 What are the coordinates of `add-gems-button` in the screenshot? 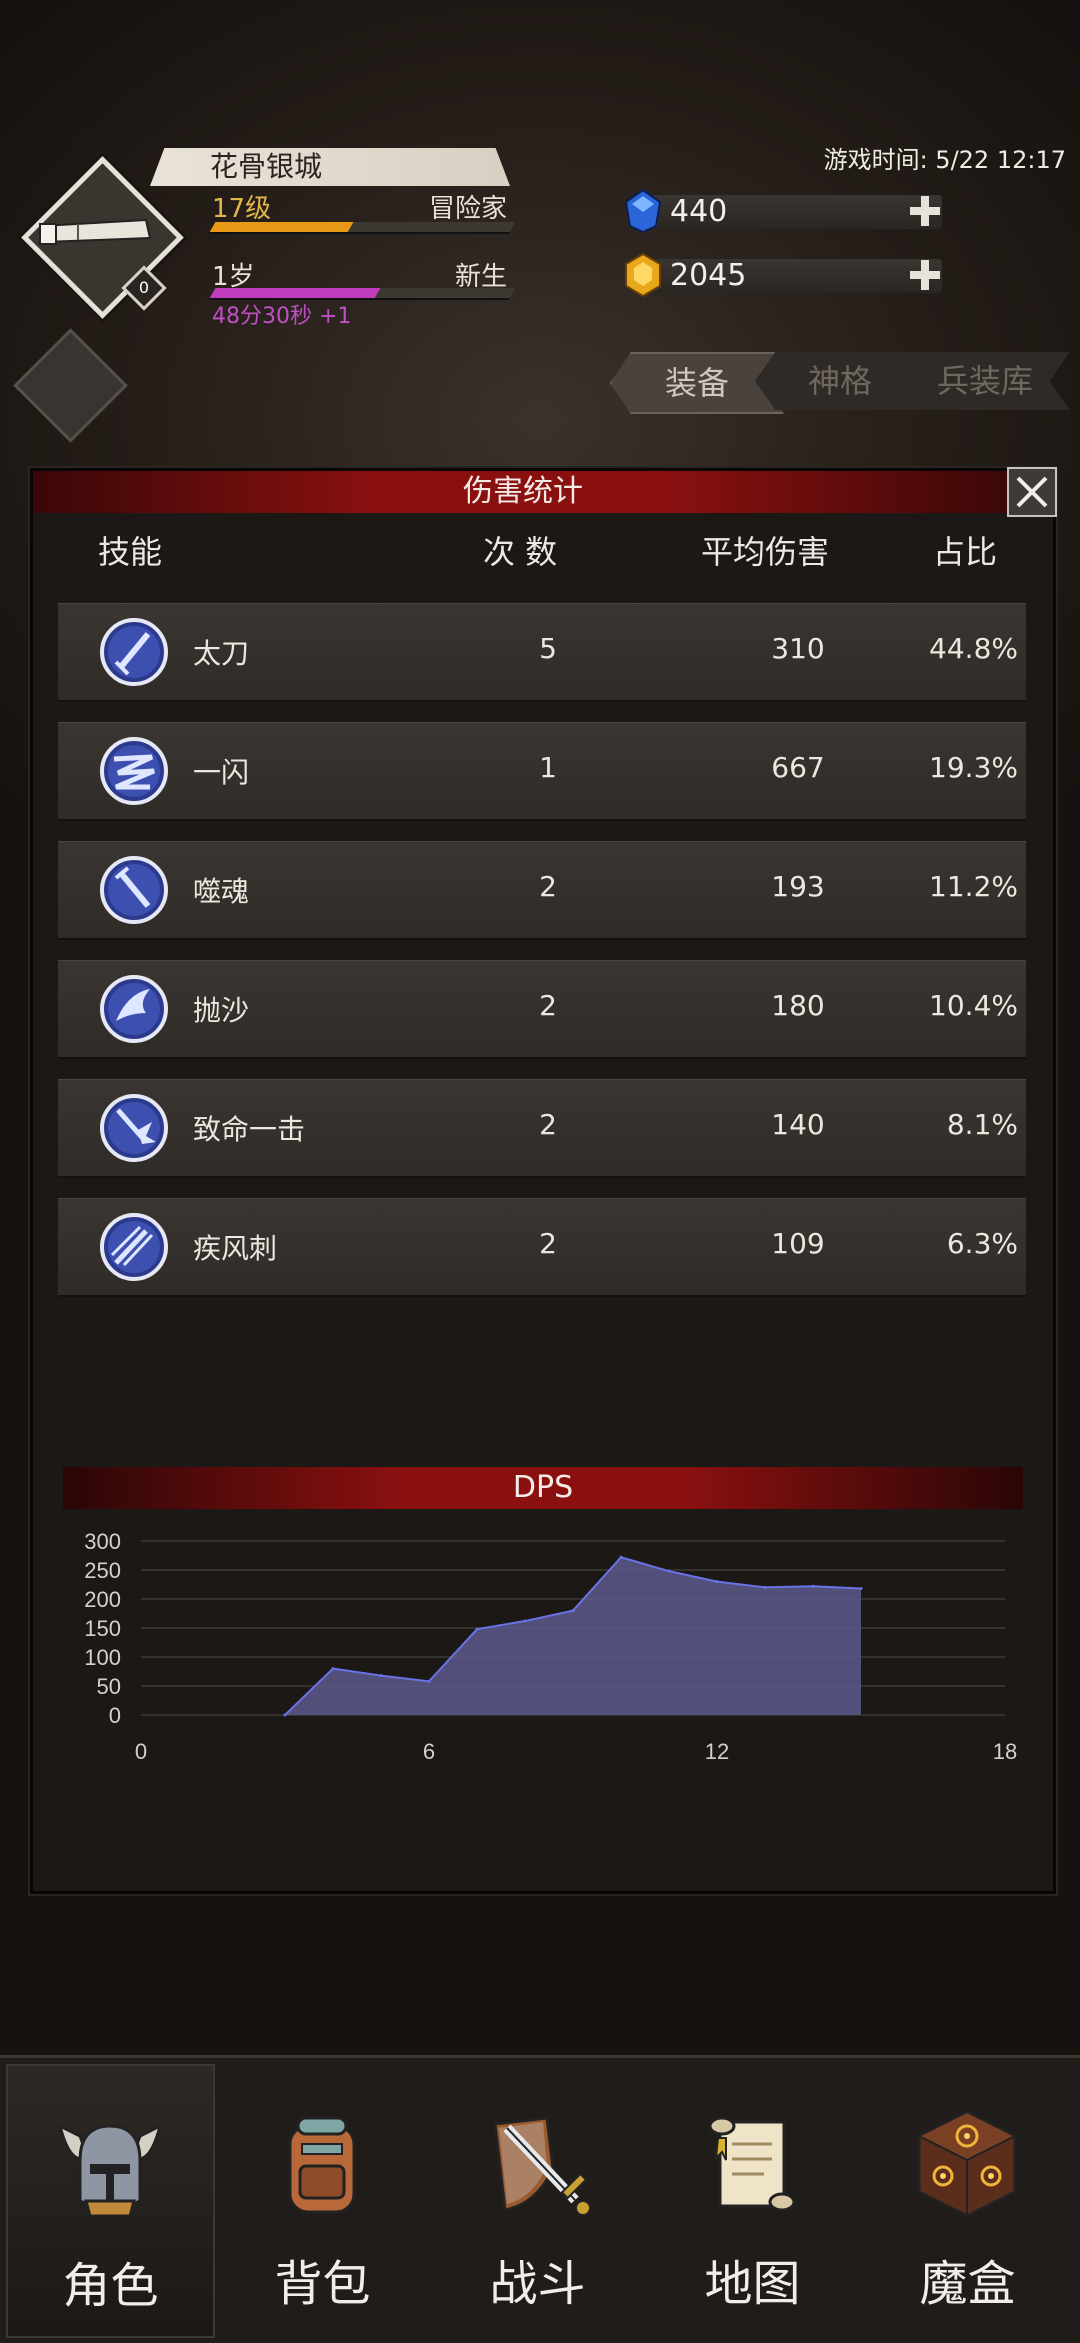 It's located at (925, 211).